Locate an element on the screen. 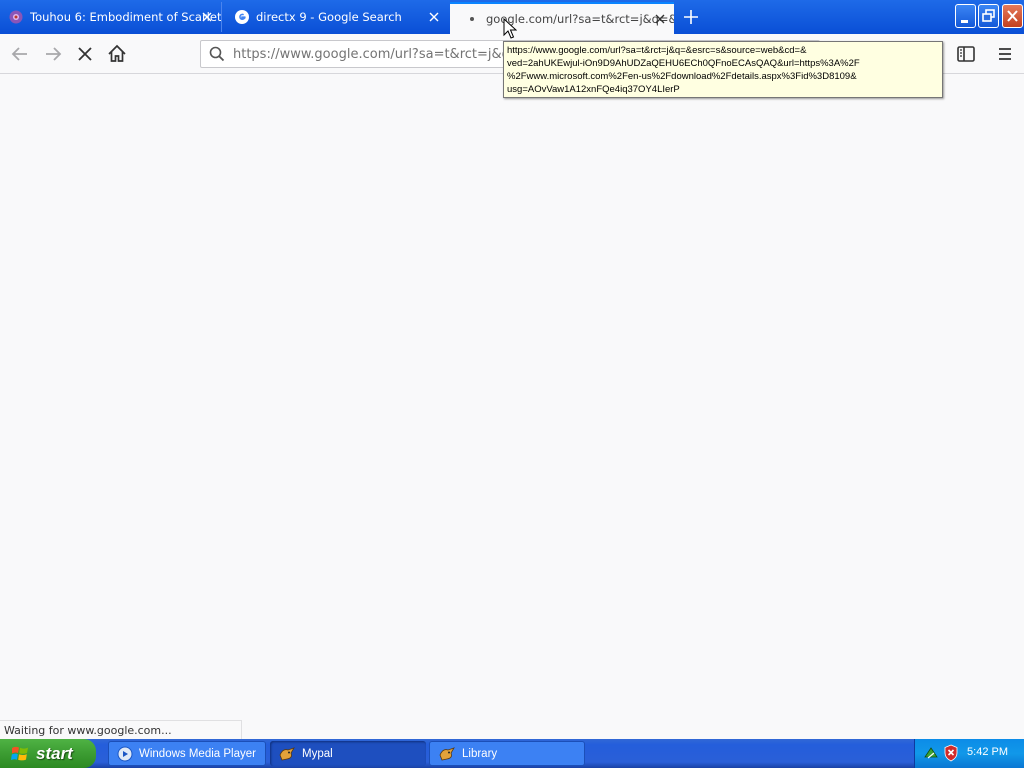 The image size is (1024, 768). taskbar-item-media-player: Windows Media Player is located at coordinates (187, 753).